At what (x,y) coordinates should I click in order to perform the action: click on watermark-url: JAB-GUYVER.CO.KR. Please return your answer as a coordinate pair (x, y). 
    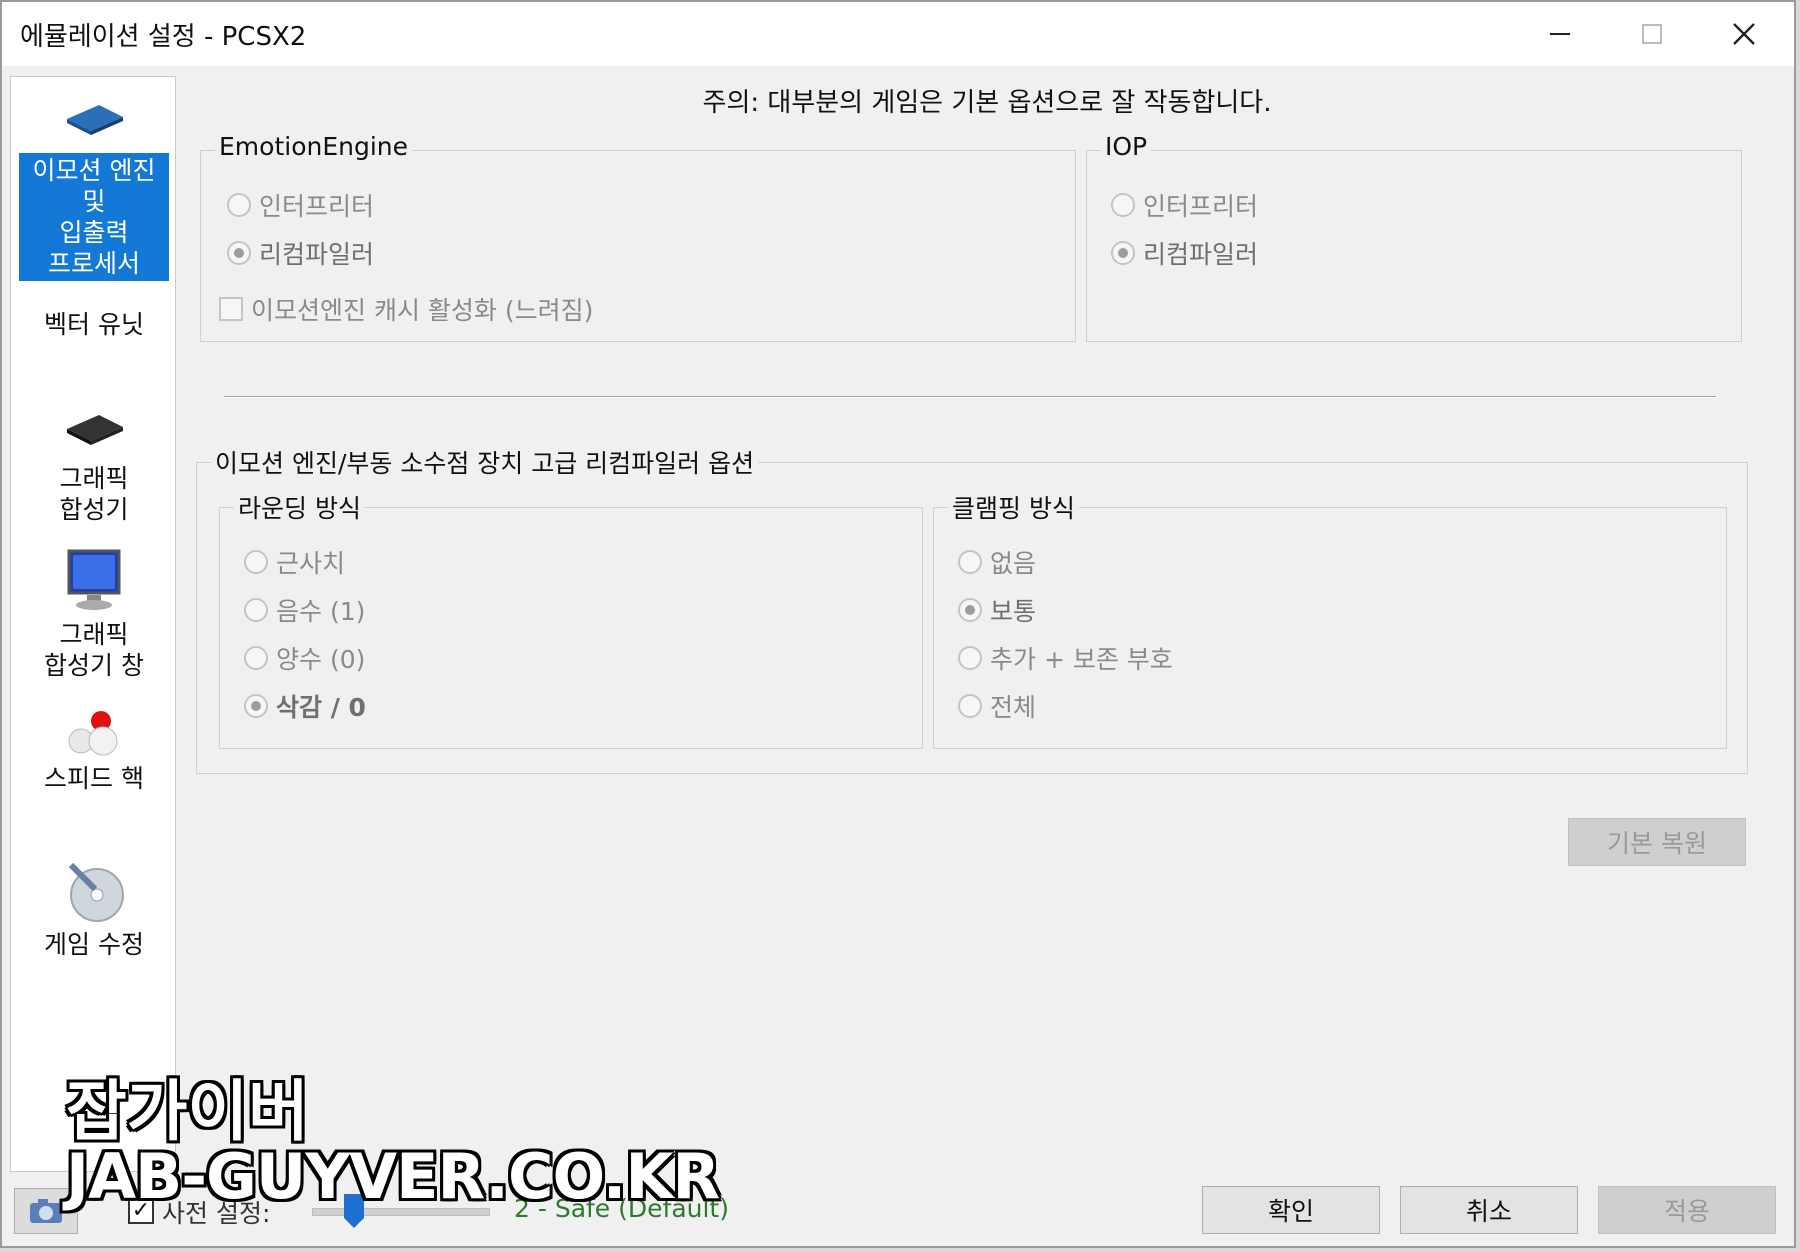
    Looking at the image, I should click on (393, 1176).